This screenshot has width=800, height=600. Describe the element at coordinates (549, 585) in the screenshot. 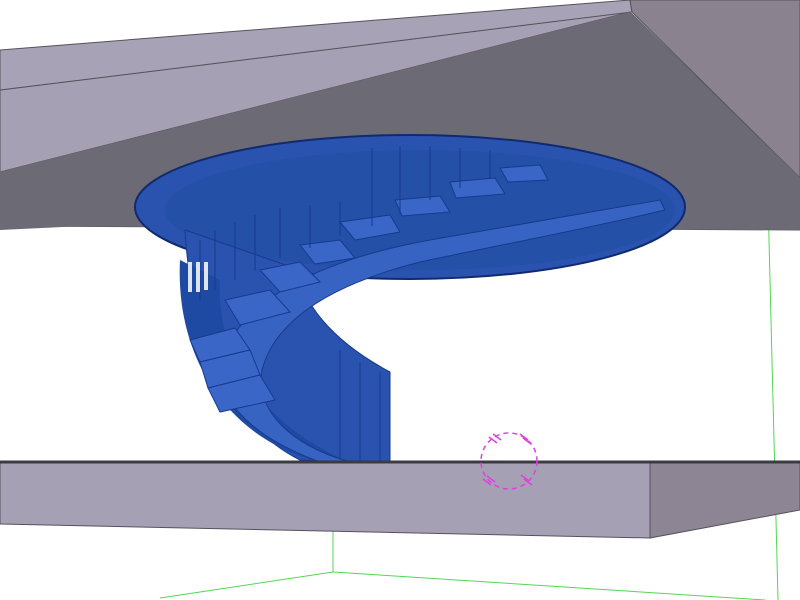

I see `axis-line-horizontal-right` at that location.